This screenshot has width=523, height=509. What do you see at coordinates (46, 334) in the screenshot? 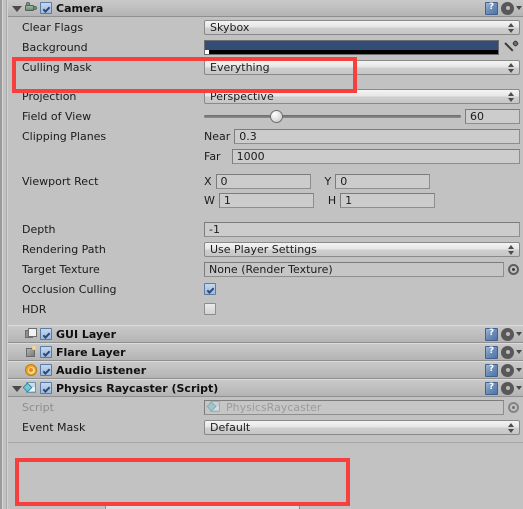
I see `component-enable-checkbox-gui-layer` at bounding box center [46, 334].